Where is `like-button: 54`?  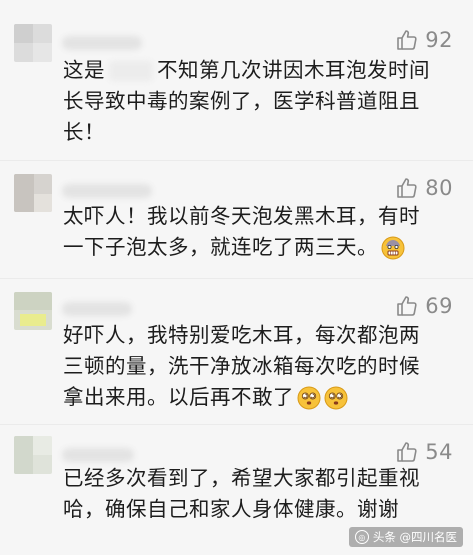 like-button: 54 is located at coordinates (424, 452).